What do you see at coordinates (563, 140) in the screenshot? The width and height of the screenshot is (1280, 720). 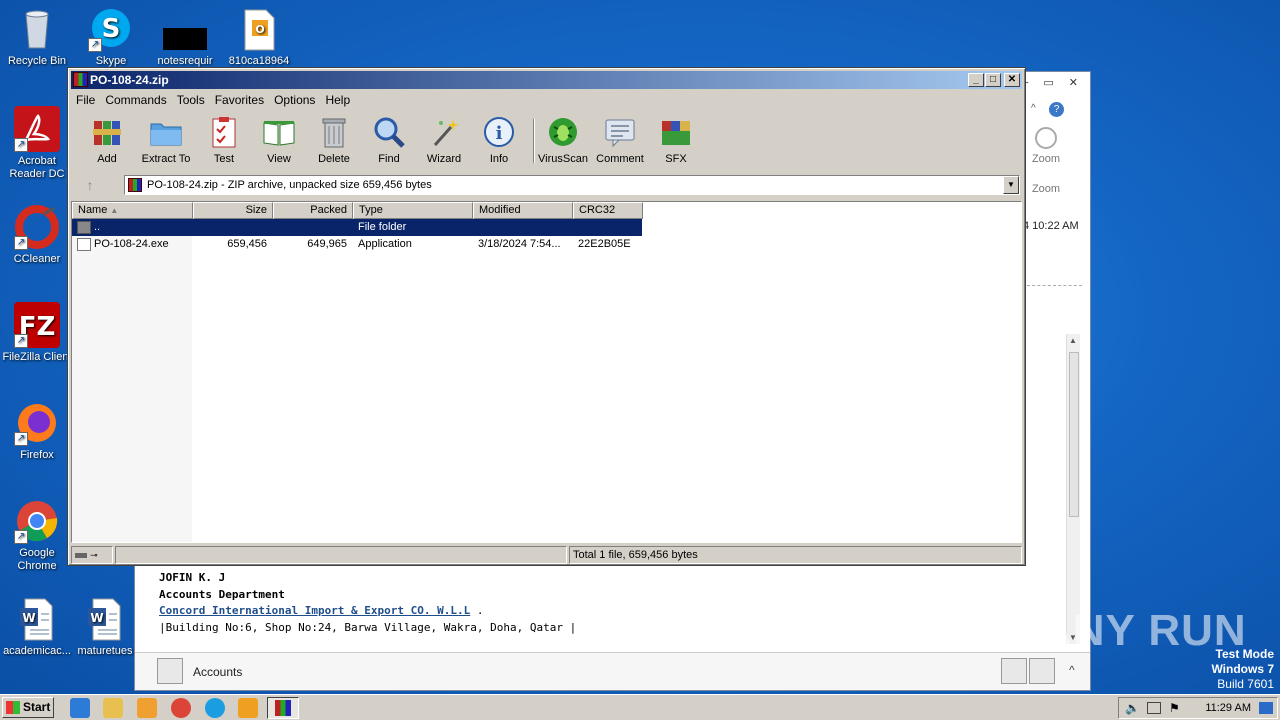 I see `virusscan-button: VirusScan` at bounding box center [563, 140].